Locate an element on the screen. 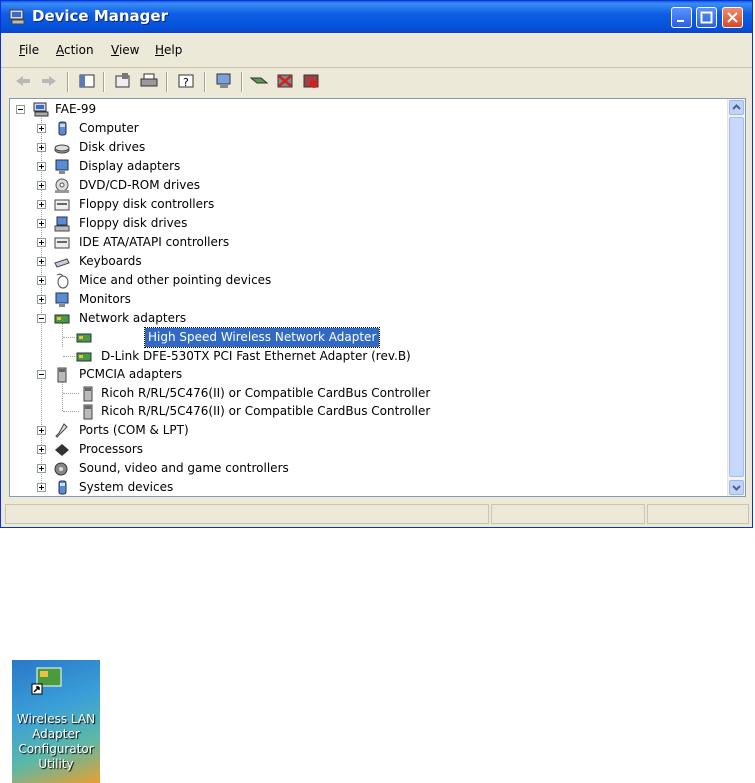 The width and height of the screenshot is (755, 783). tree-root-label: FAE-99 is located at coordinates (76, 109).